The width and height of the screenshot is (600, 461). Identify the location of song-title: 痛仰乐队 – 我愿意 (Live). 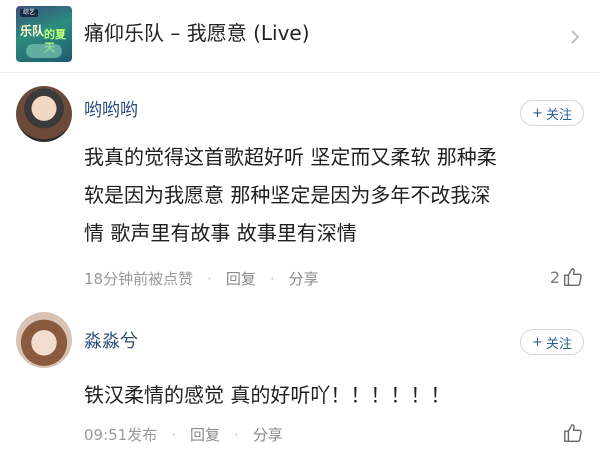
(197, 33).